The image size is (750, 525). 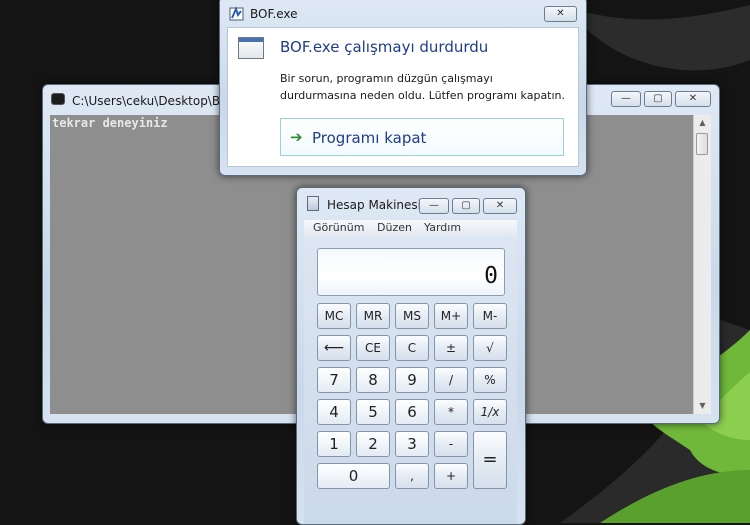 I want to click on key-label: 1, so click(x=334, y=444).